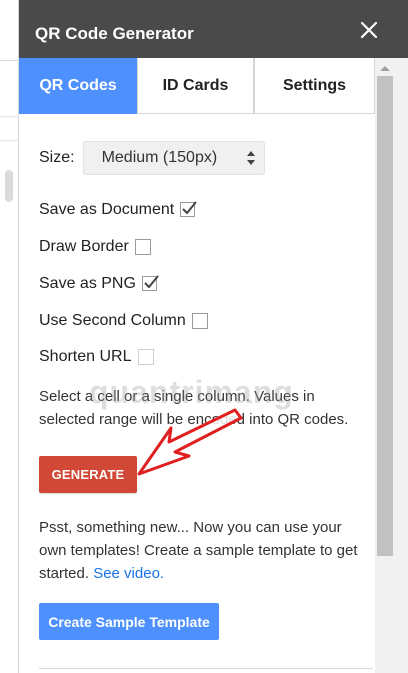 This screenshot has height=673, width=408. I want to click on option-label: Save as PNG, so click(87, 283).